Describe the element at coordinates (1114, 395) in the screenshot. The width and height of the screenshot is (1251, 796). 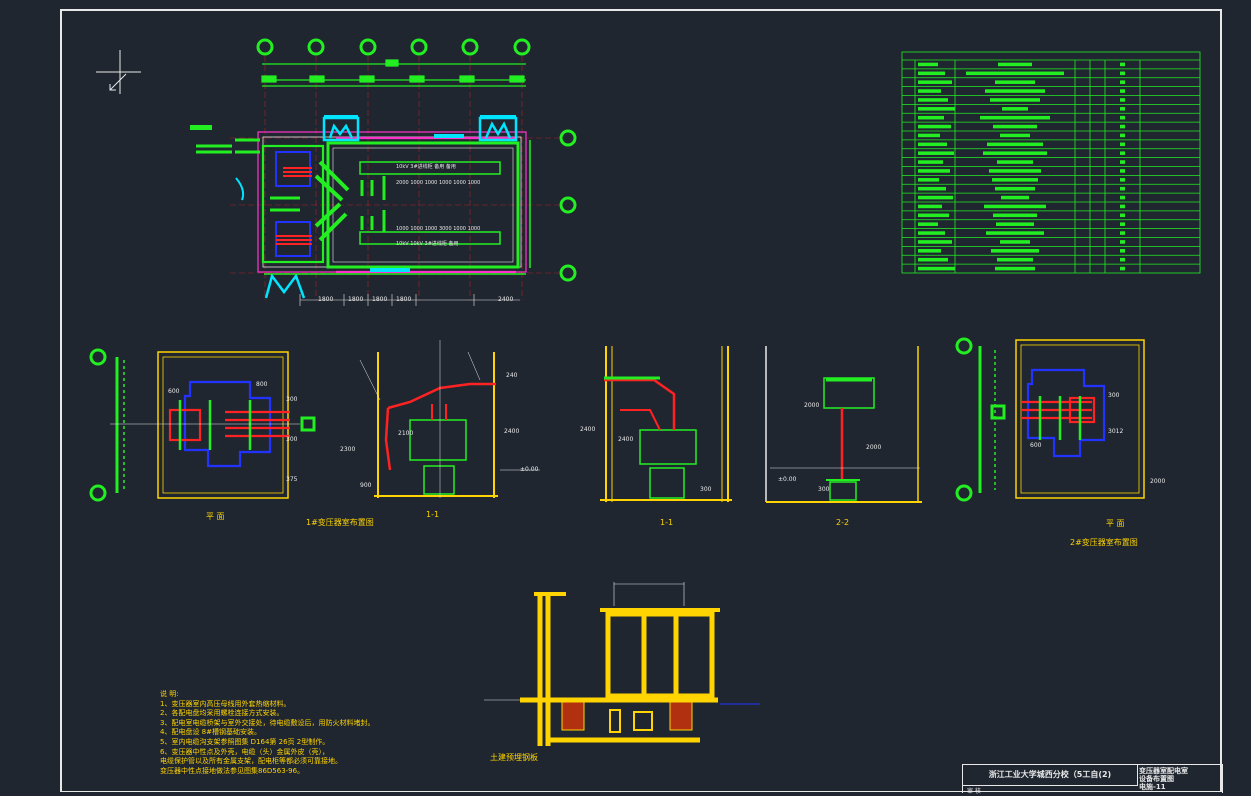
I see `v6-dim-300: 300` at that location.